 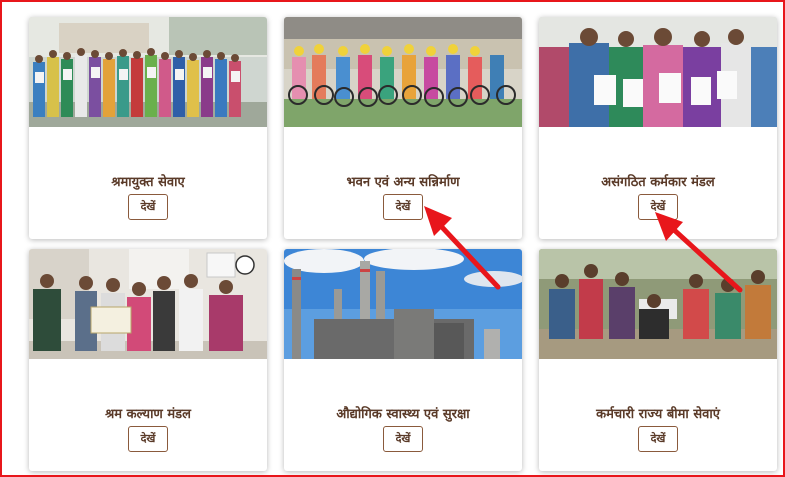 What do you see at coordinates (658, 360) in the screenshot?
I see `card-employee-state-insurance: कर्मचारी राज्य बीमा सेवाएं देखें` at bounding box center [658, 360].